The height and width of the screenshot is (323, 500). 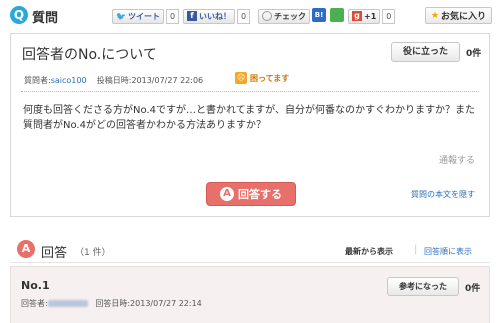 I want to click on answer-button: A 回答する, so click(x=251, y=194).